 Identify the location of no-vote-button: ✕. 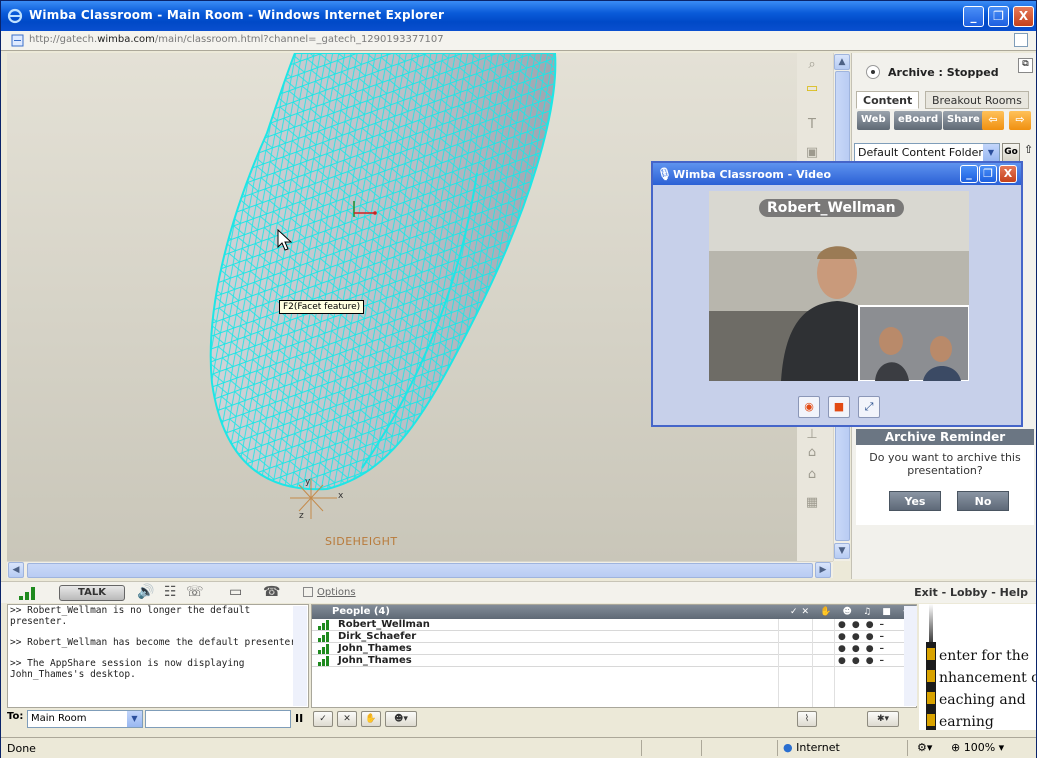
(347, 719).